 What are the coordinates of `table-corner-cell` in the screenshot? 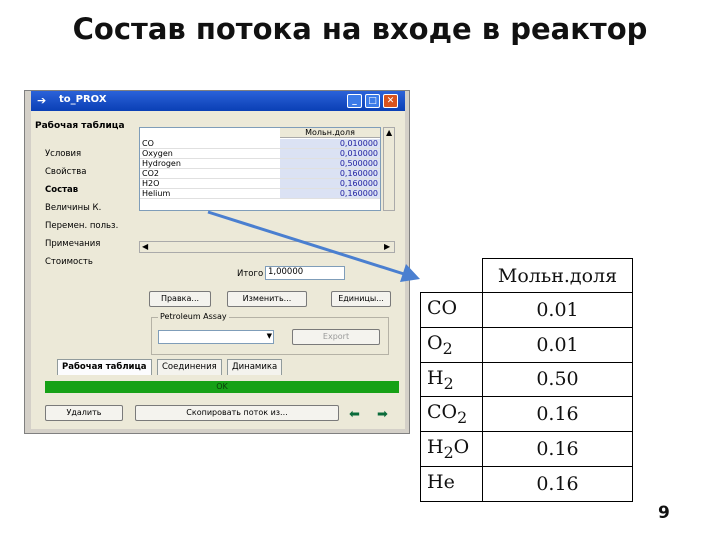 It's located at (451, 275).